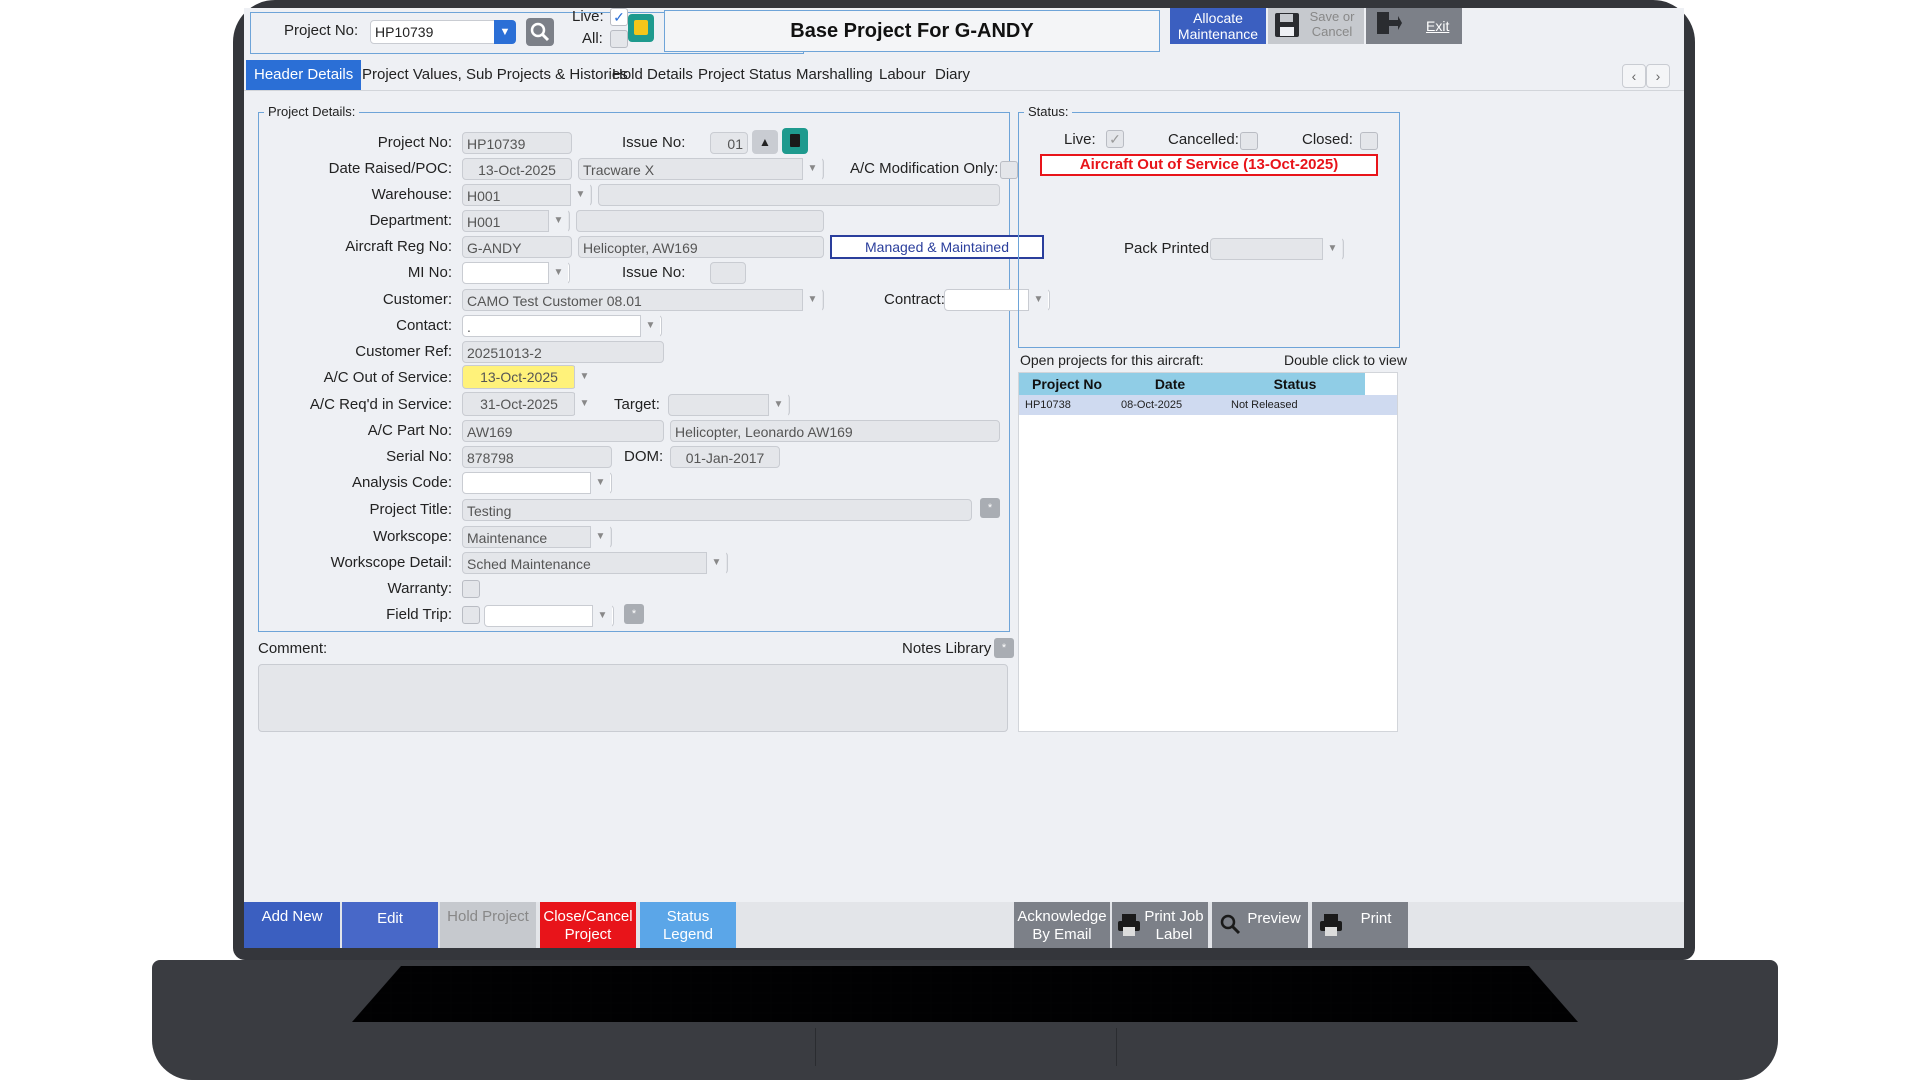 Image resolution: width=1920 pixels, height=1080 pixels. I want to click on field-trip-notes-button: *, so click(634, 614).